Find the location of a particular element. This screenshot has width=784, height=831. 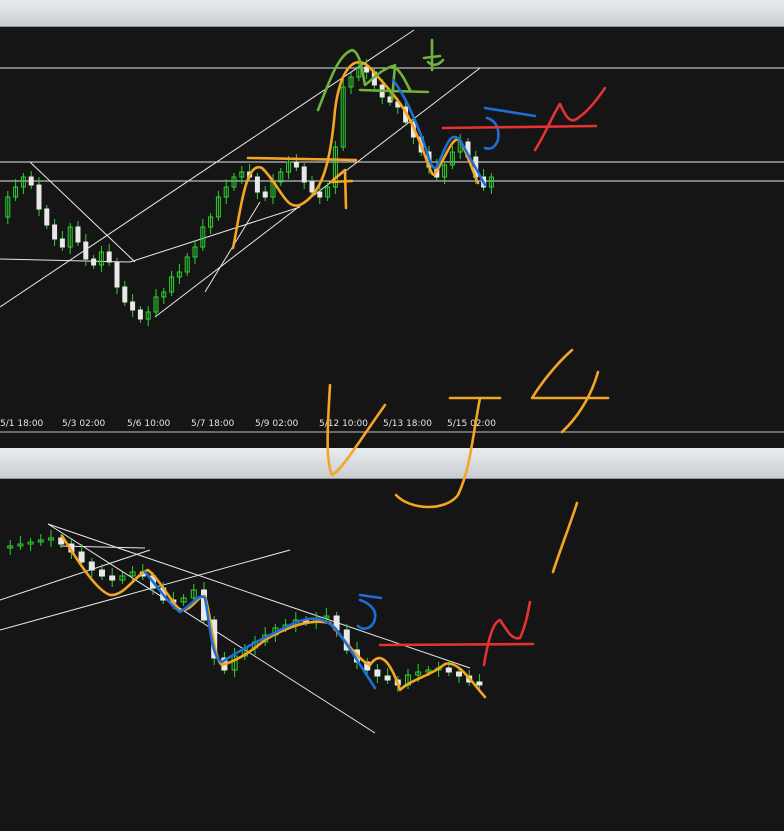

time-label: 5/13 18:00 is located at coordinates (408, 424).